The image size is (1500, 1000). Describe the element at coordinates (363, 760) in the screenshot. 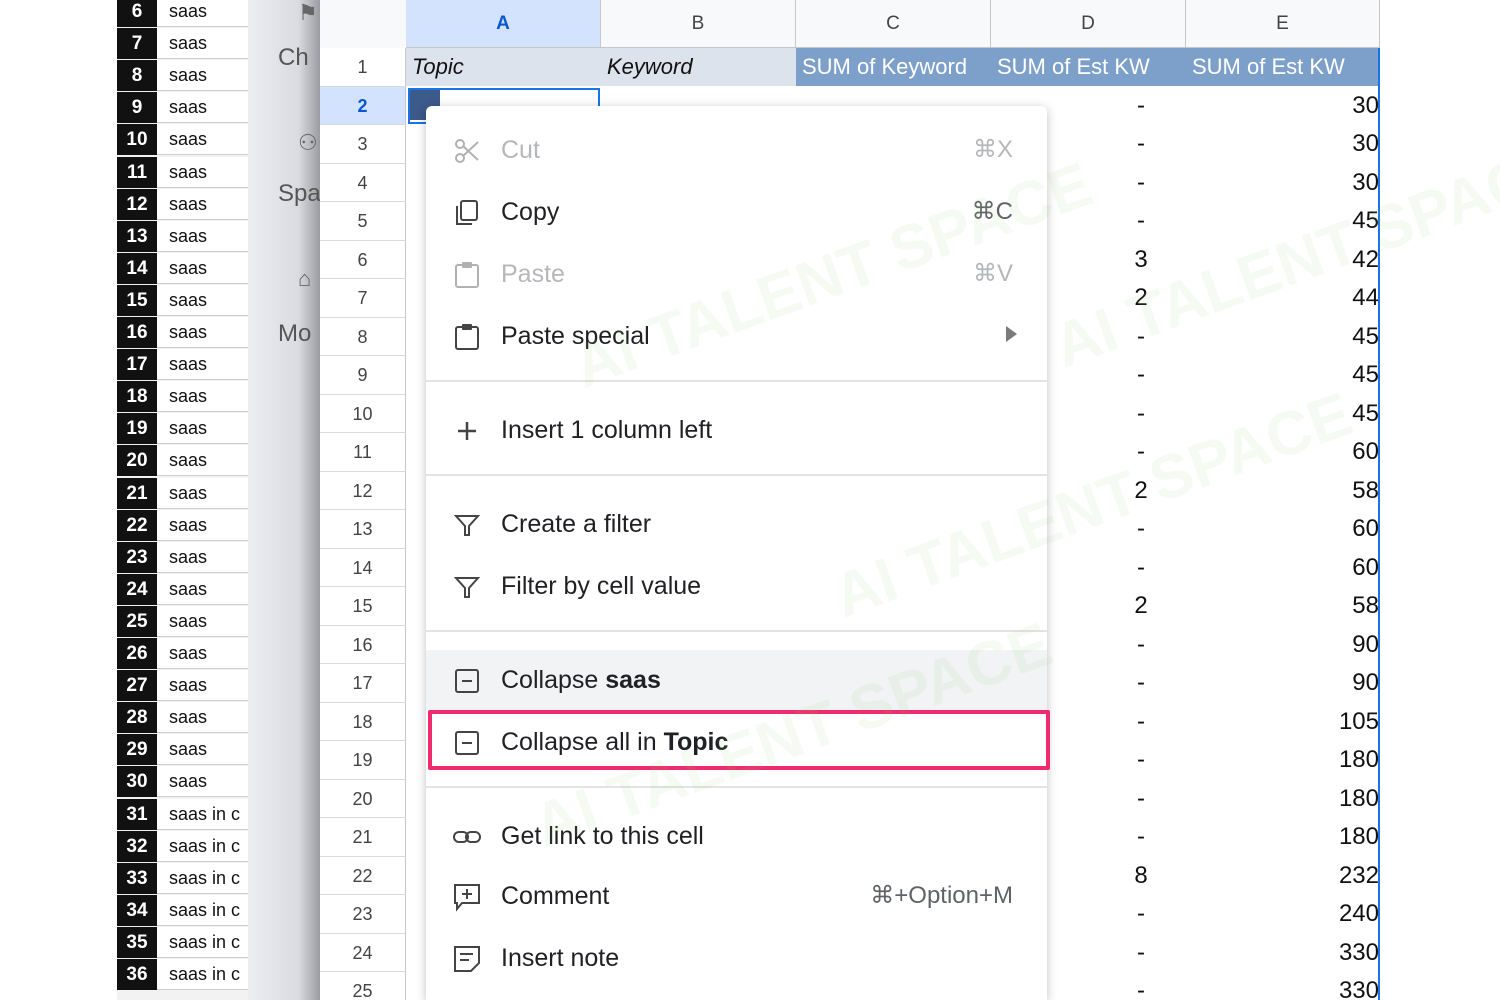

I see `row-header-19: 19` at that location.